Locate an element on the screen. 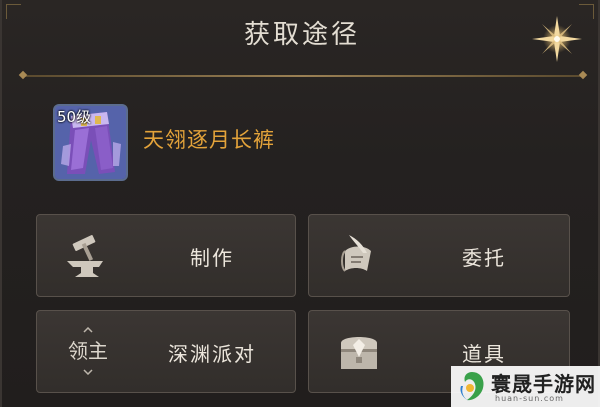 The height and width of the screenshot is (407, 600). close-button is located at coordinates (557, 39).